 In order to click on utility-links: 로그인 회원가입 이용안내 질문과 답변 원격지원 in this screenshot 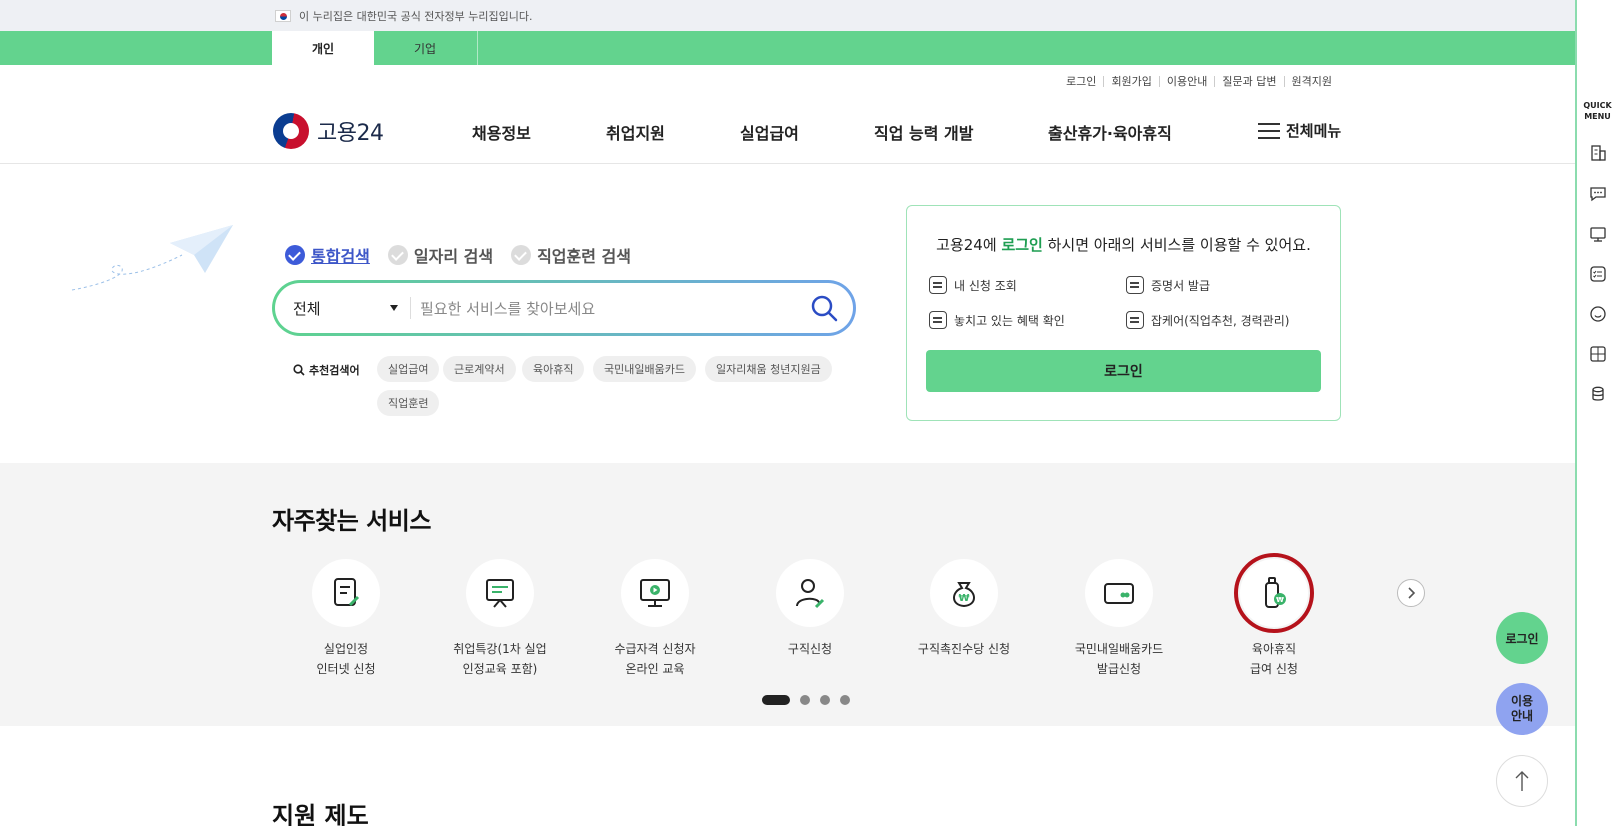, I will do `click(1199, 81)`.